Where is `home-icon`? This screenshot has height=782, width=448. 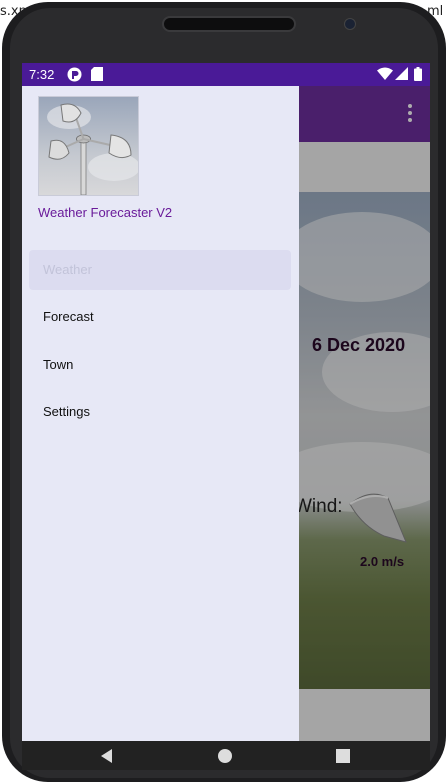
home-icon is located at coordinates (225, 756).